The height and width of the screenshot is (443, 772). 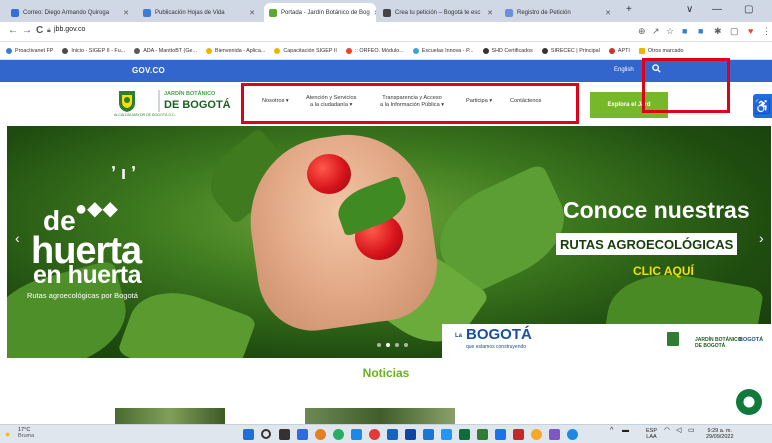 I want to click on excel-icon, so click(x=464, y=434).